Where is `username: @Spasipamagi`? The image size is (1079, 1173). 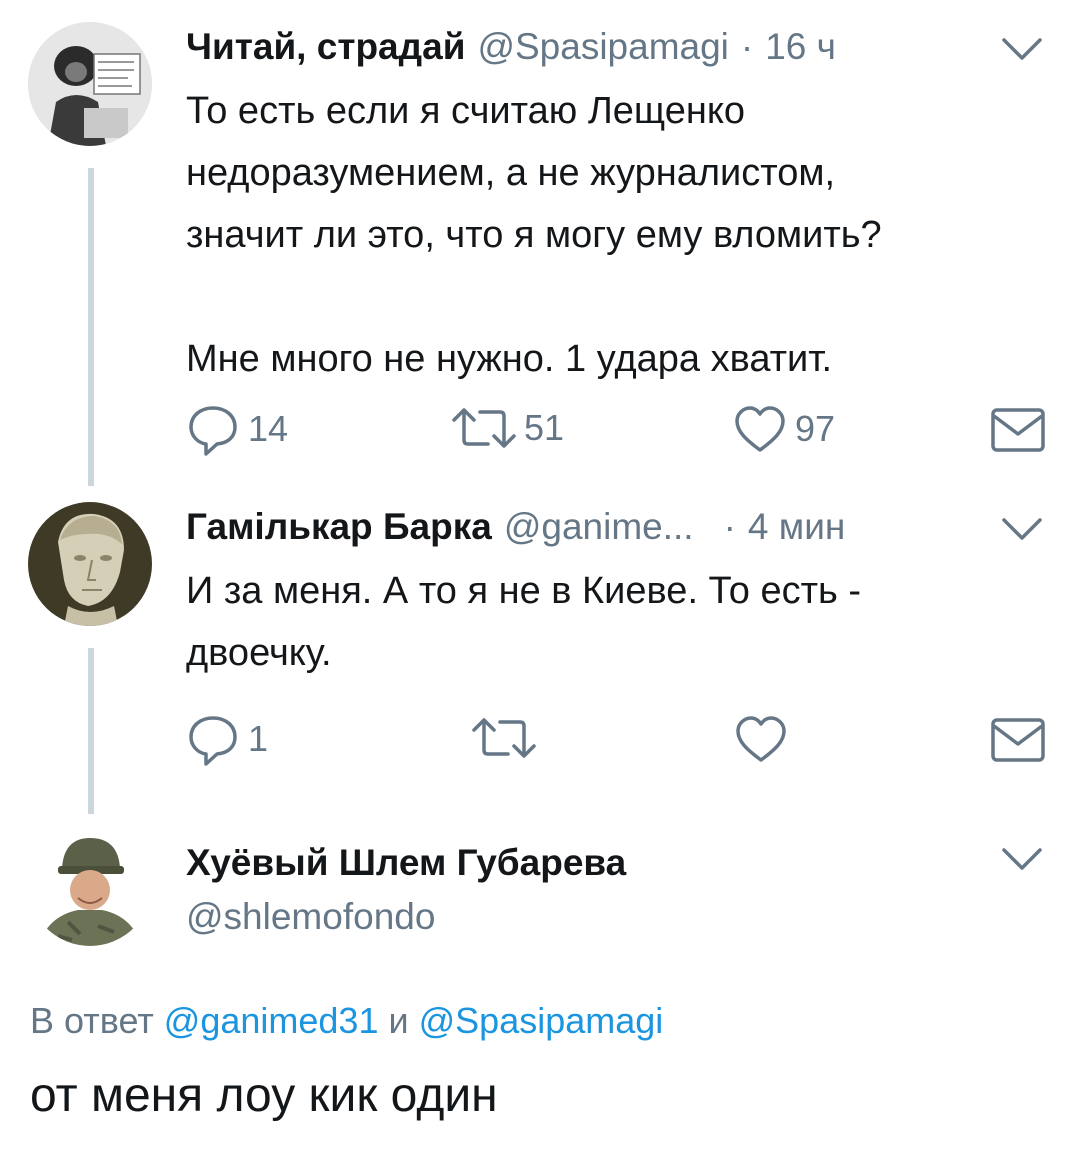 username: @Spasipamagi is located at coordinates (602, 47).